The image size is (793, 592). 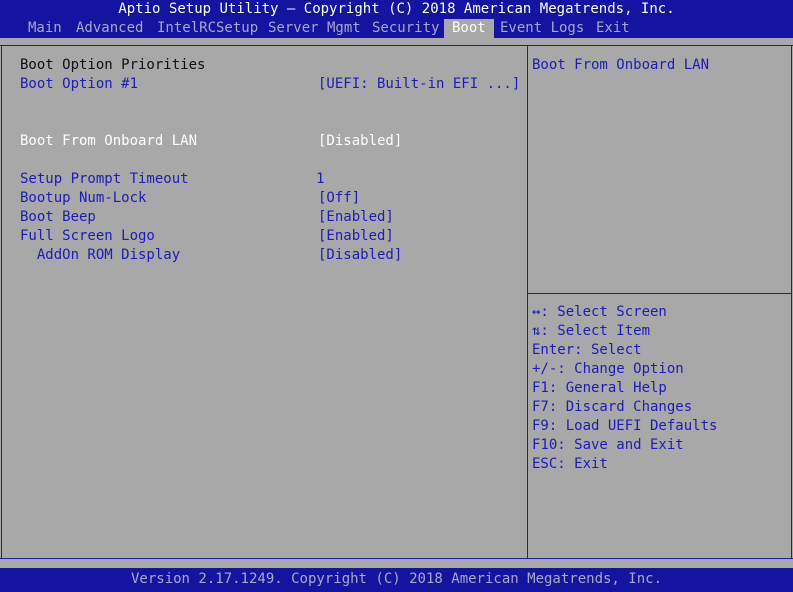 What do you see at coordinates (405, 28) in the screenshot?
I see `tab-security: Security` at bounding box center [405, 28].